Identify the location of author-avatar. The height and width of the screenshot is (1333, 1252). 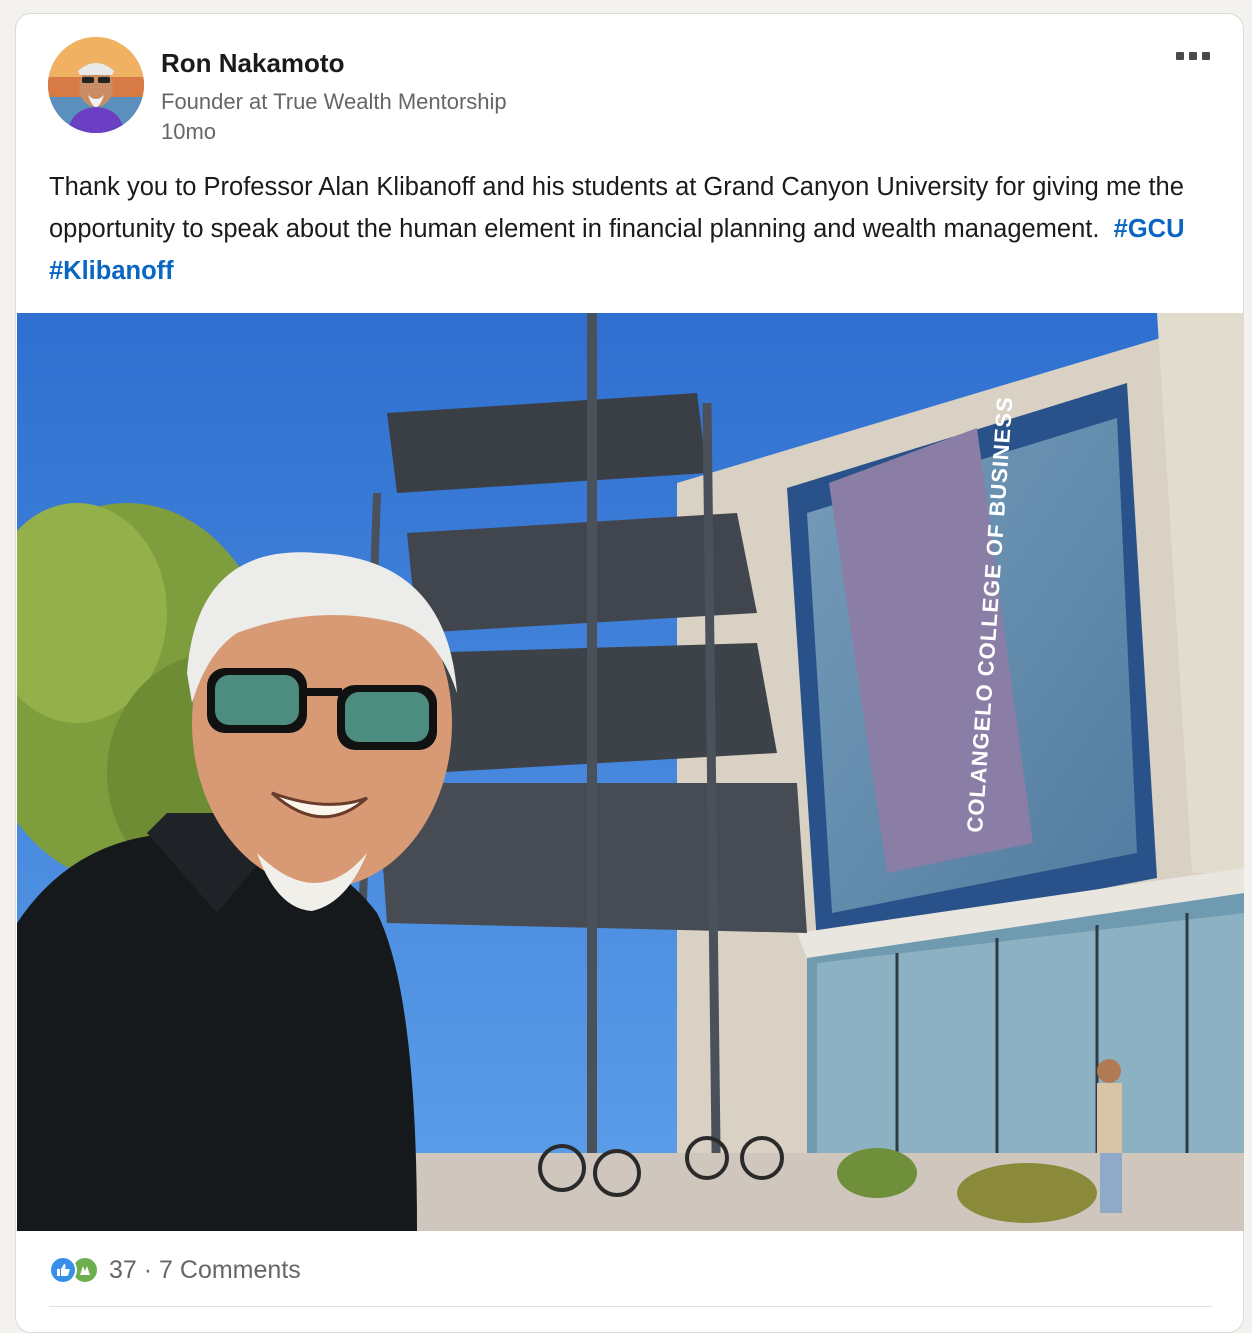
(96, 85).